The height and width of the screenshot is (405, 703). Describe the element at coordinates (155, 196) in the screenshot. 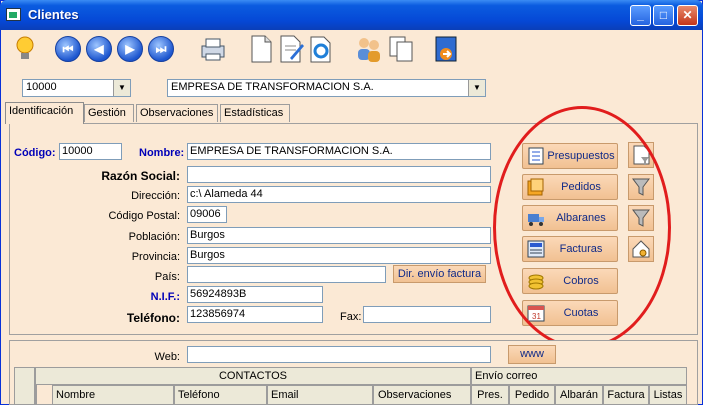

I see `direccion-label: Dirección:` at that location.